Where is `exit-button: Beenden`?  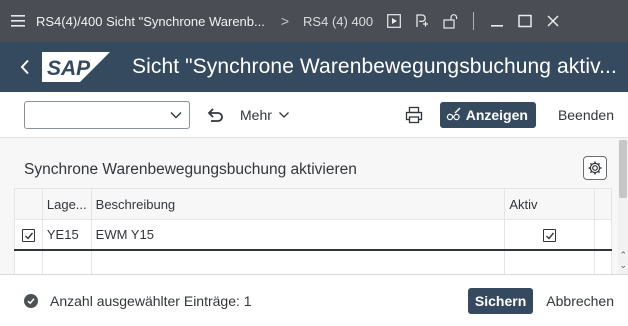
exit-button: Beenden is located at coordinates (586, 115).